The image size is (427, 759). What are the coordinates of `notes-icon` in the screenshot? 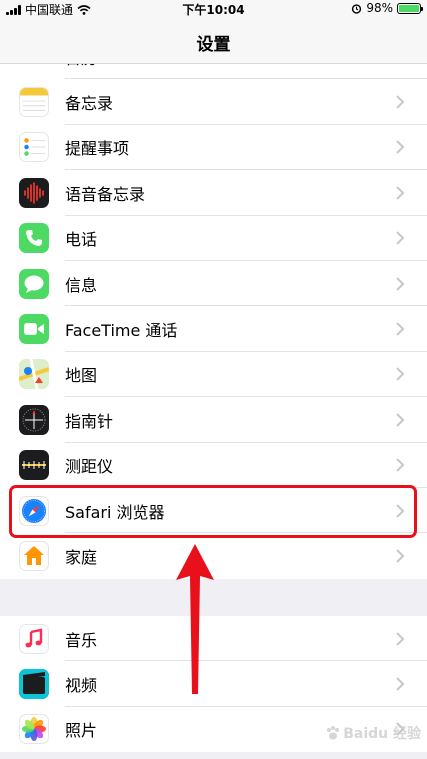 It's located at (34, 102).